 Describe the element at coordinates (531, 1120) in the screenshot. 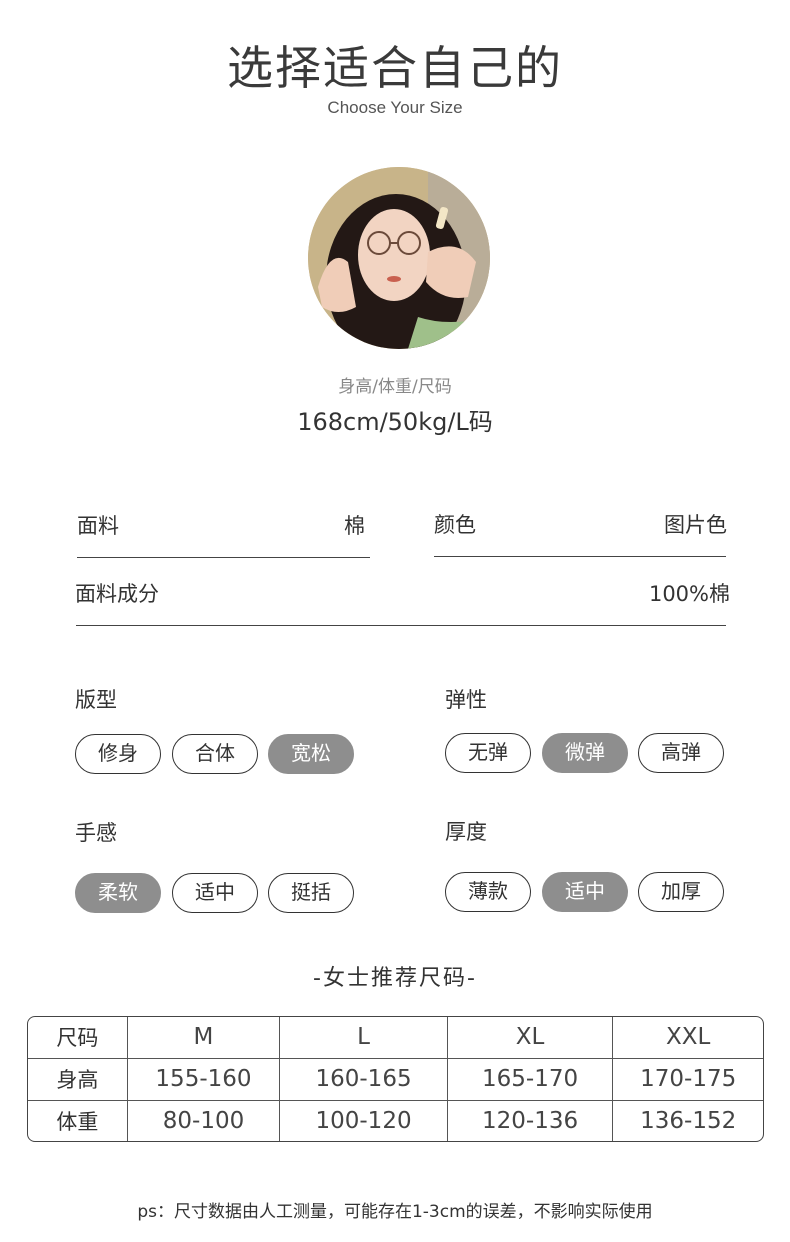

I see `table-cell: 120-136` at that location.